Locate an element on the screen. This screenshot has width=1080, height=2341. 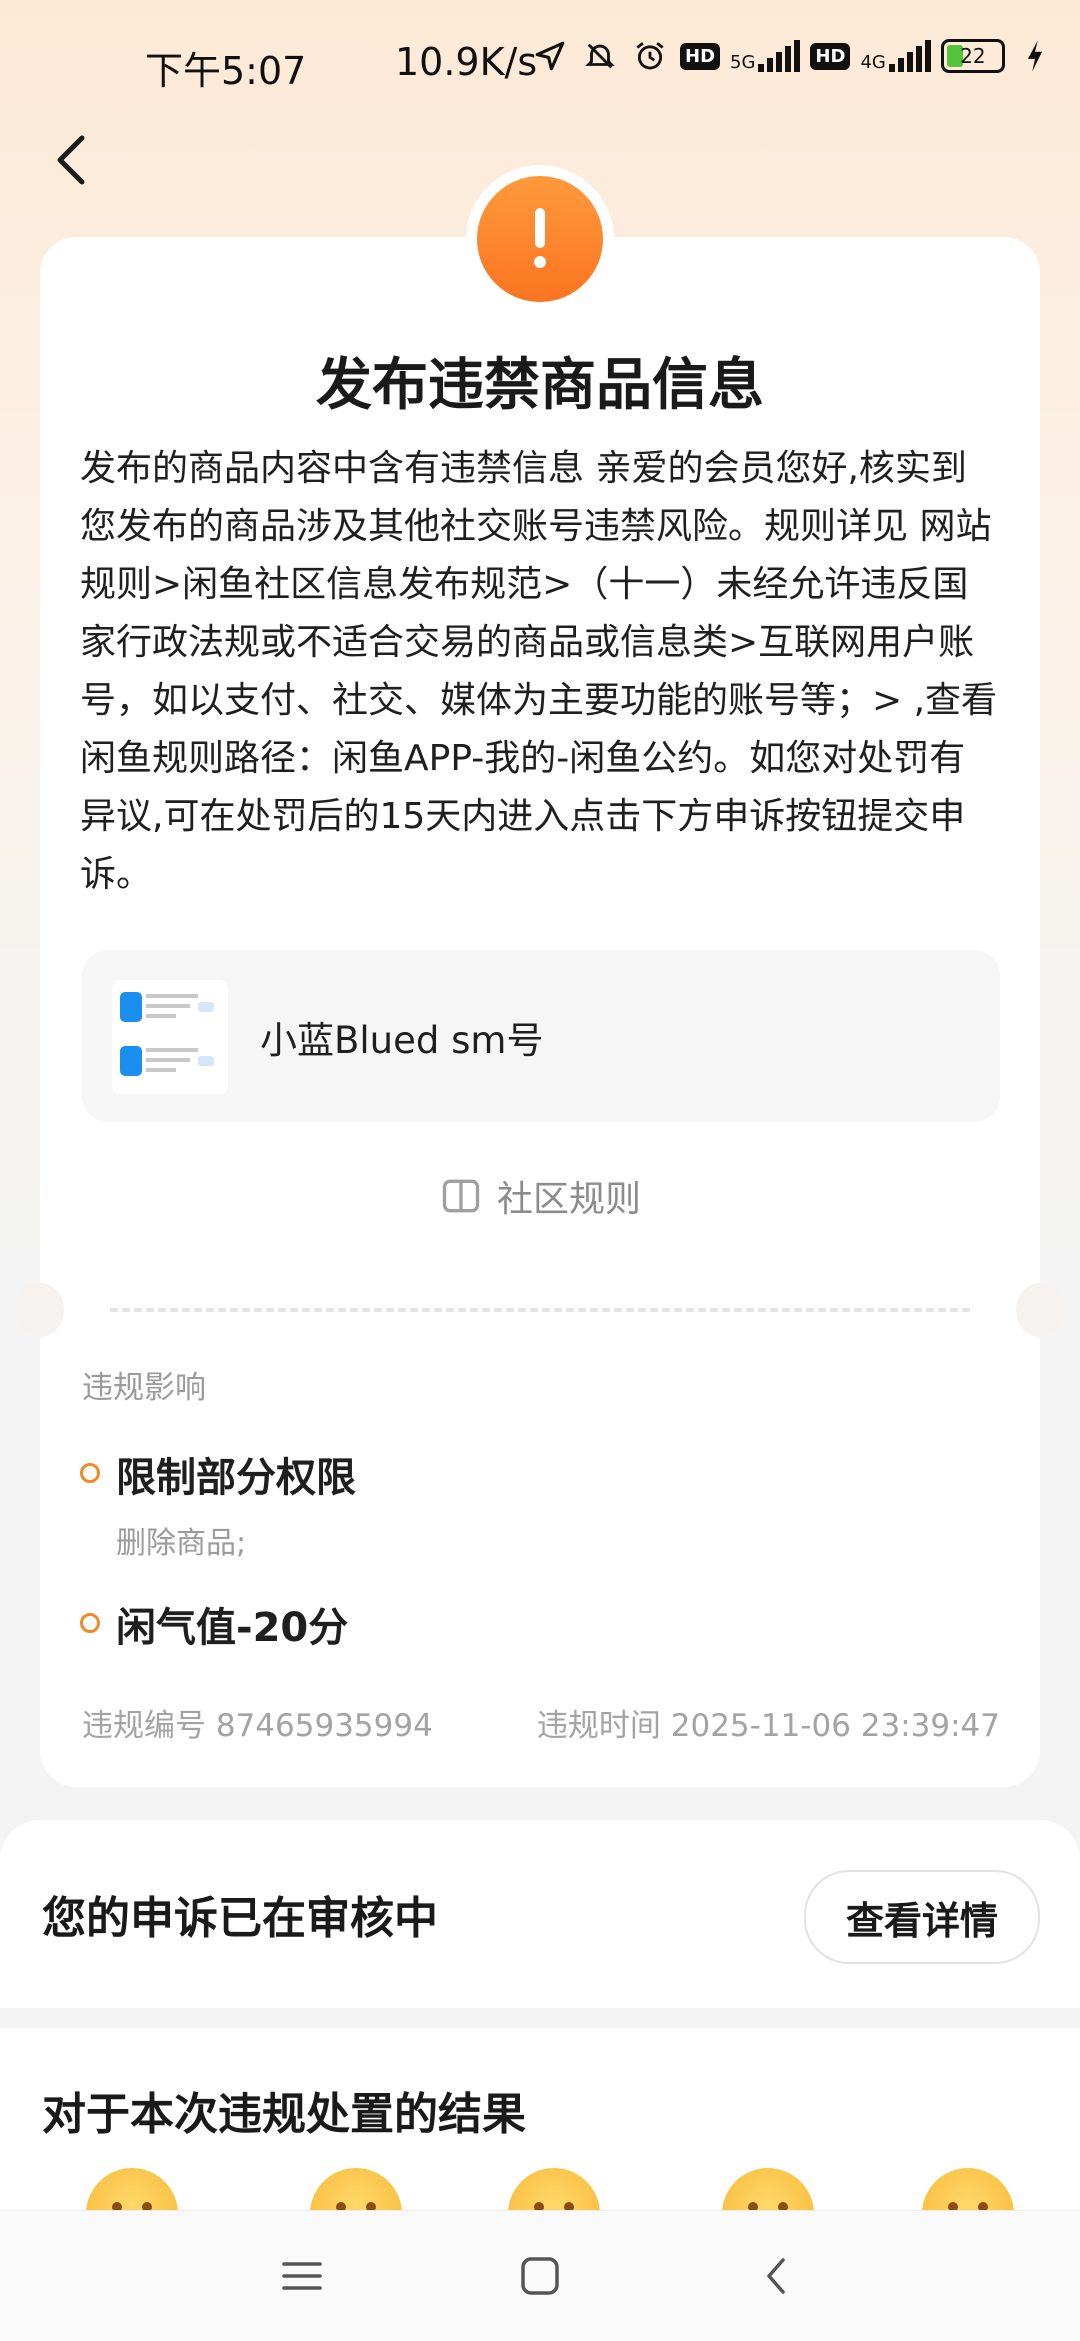
status-time: 下午5:07 is located at coordinates (226, 71).